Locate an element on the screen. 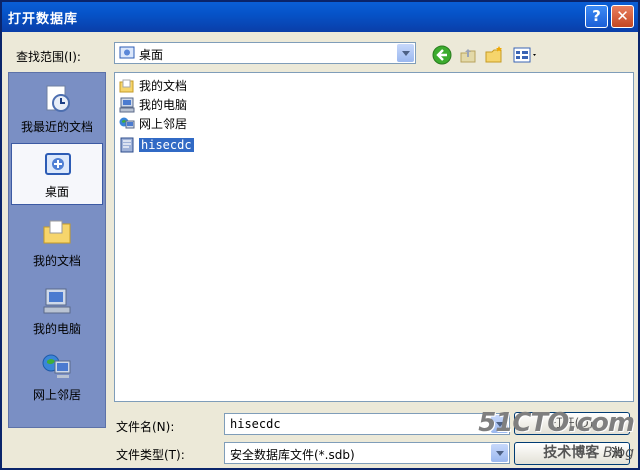 This screenshot has height=474, width=644. place-recent-documents: 我最近的文档 is located at coordinates (57, 108).